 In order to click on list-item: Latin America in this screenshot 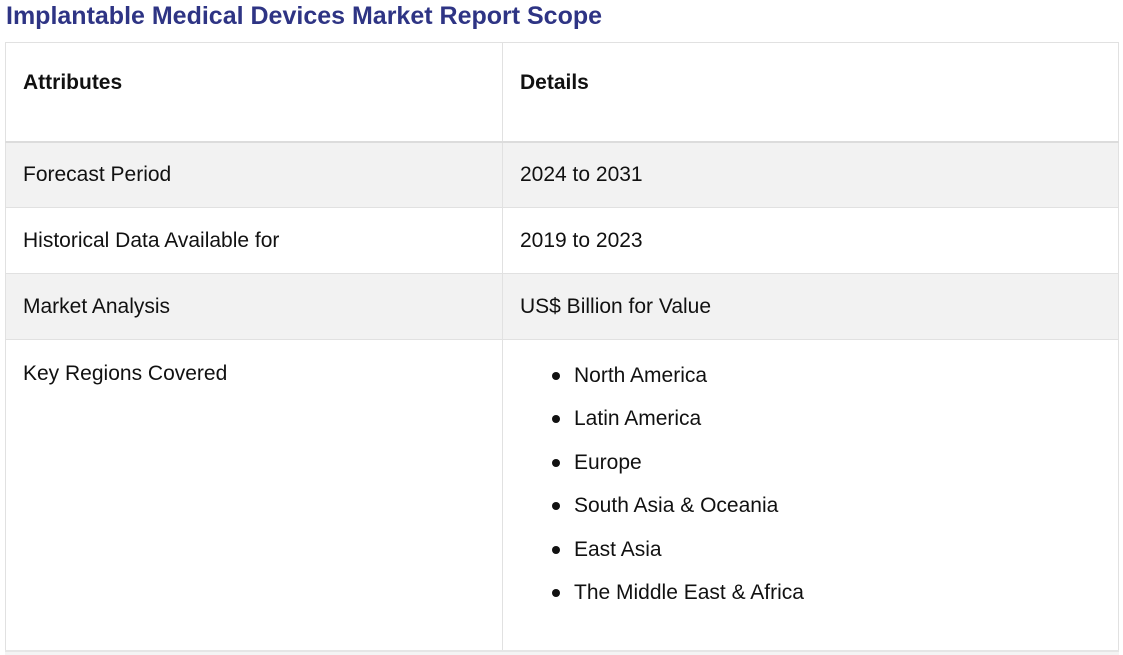, I will do `click(826, 427)`.